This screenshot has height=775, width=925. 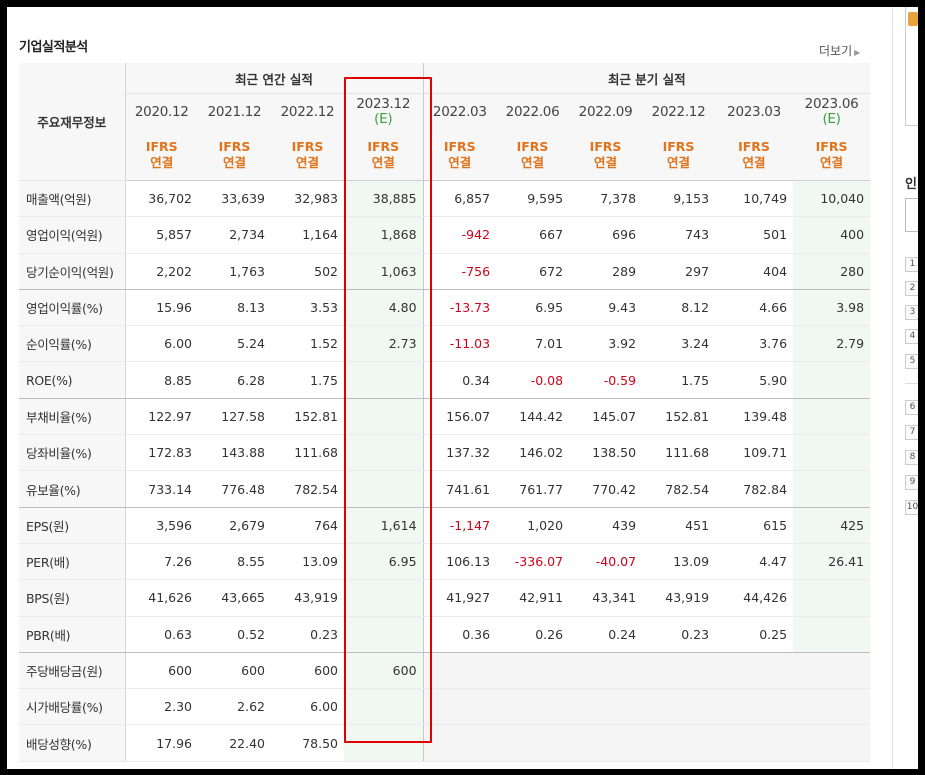 I want to click on right-panel-rank: 5, so click(x=911, y=361).